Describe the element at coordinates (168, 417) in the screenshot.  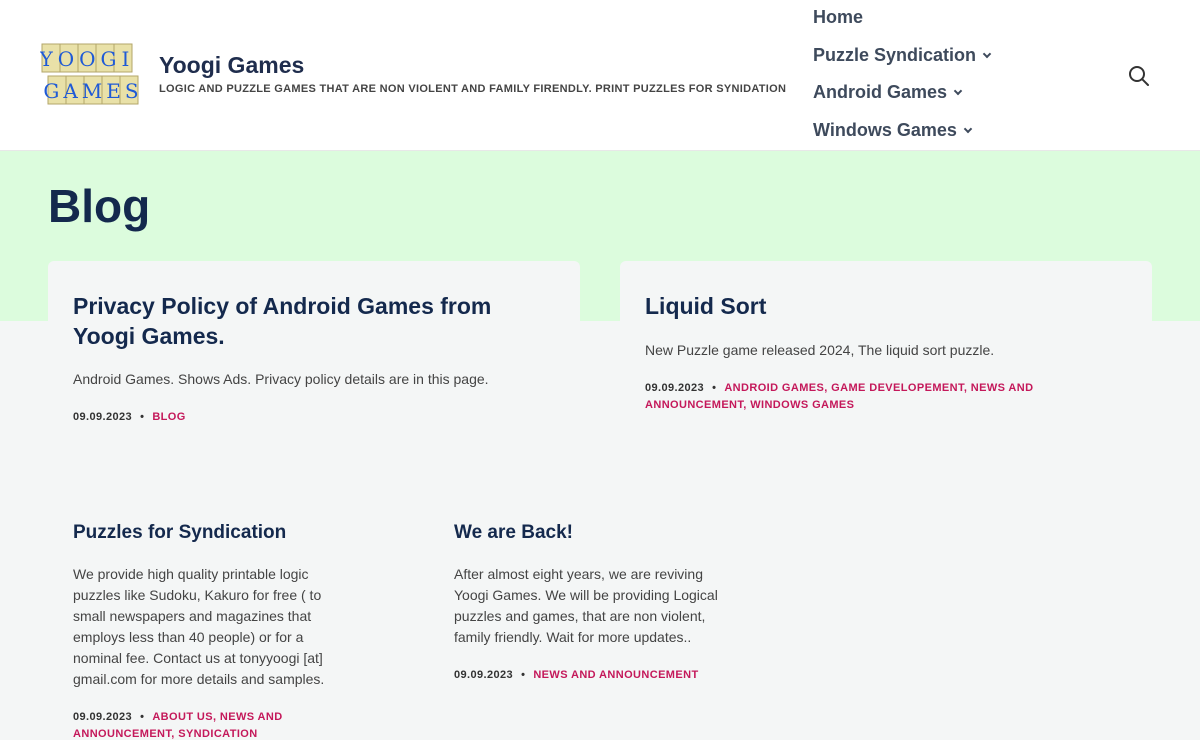
I see `post-categories: BLOG` at that location.